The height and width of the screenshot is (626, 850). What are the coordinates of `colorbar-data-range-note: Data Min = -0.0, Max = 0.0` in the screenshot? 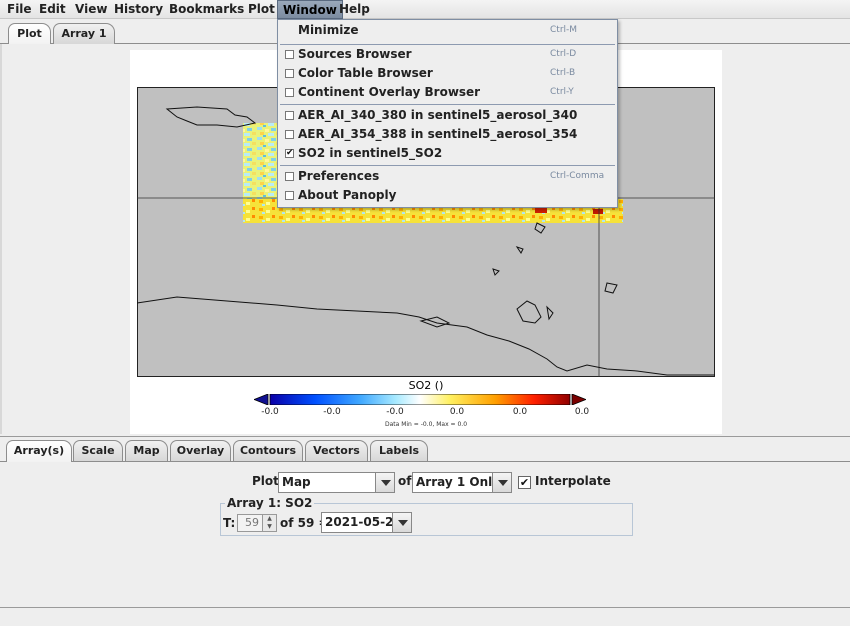 It's located at (426, 424).